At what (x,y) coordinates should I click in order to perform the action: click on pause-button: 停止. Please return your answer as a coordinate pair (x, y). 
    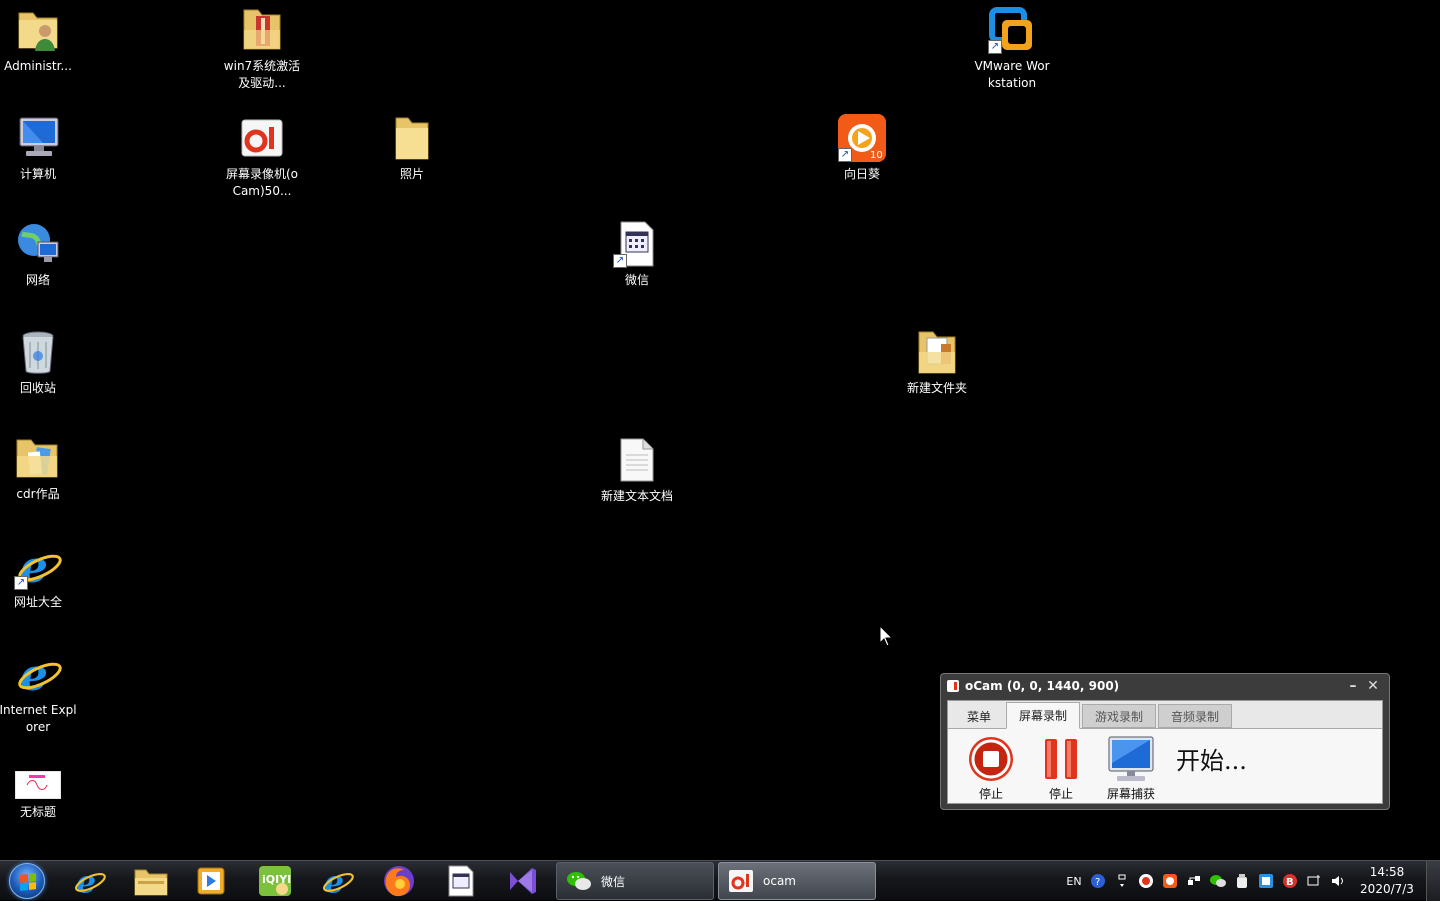
    Looking at the image, I should click on (1061, 768).